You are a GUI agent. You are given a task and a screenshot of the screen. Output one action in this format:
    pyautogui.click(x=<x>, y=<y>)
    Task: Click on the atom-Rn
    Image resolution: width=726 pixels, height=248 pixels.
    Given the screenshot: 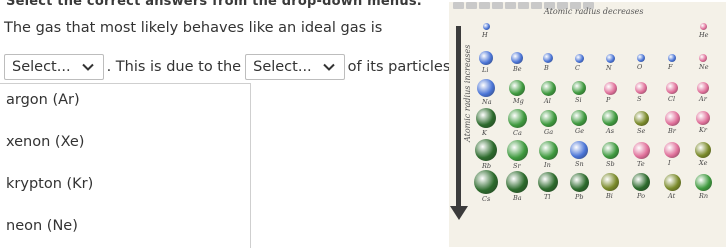 What is the action you would take?
    pyautogui.click(x=703, y=182)
    